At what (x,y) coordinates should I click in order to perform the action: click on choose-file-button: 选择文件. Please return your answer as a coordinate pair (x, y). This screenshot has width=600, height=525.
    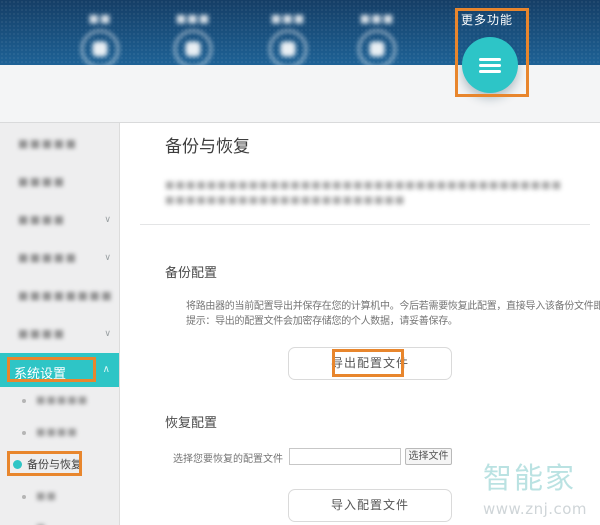
    Looking at the image, I should click on (428, 456).